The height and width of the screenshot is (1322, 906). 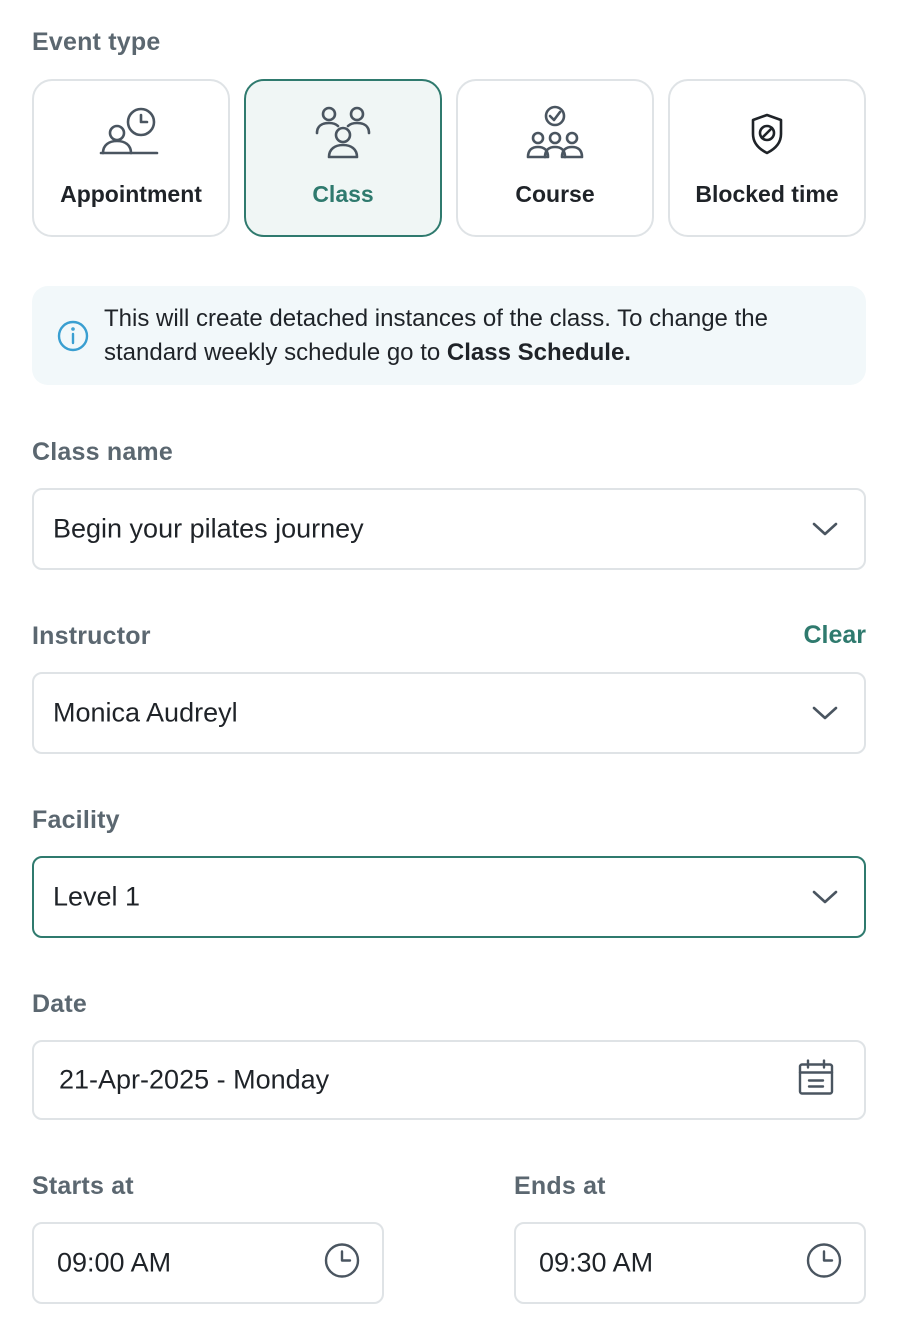 What do you see at coordinates (555, 194) in the screenshot?
I see `event-type-course-label: Course` at bounding box center [555, 194].